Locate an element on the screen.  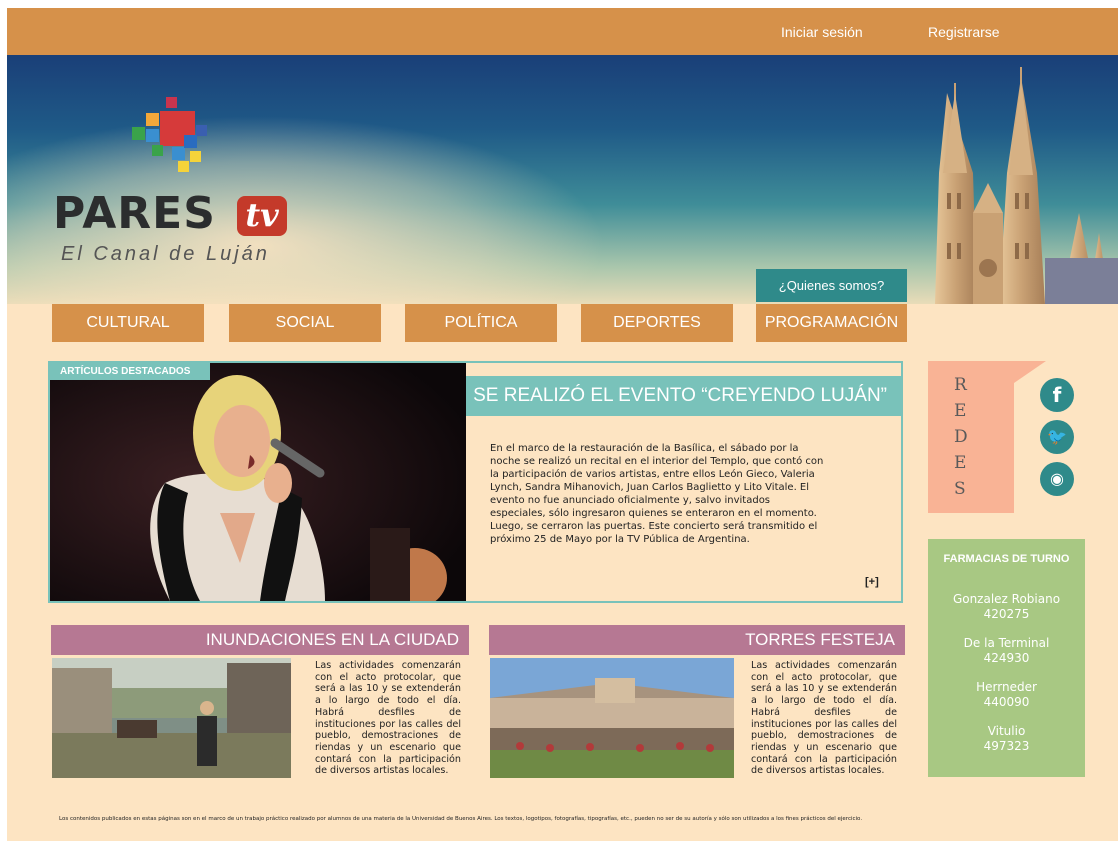
flood-photo is located at coordinates (171, 718).